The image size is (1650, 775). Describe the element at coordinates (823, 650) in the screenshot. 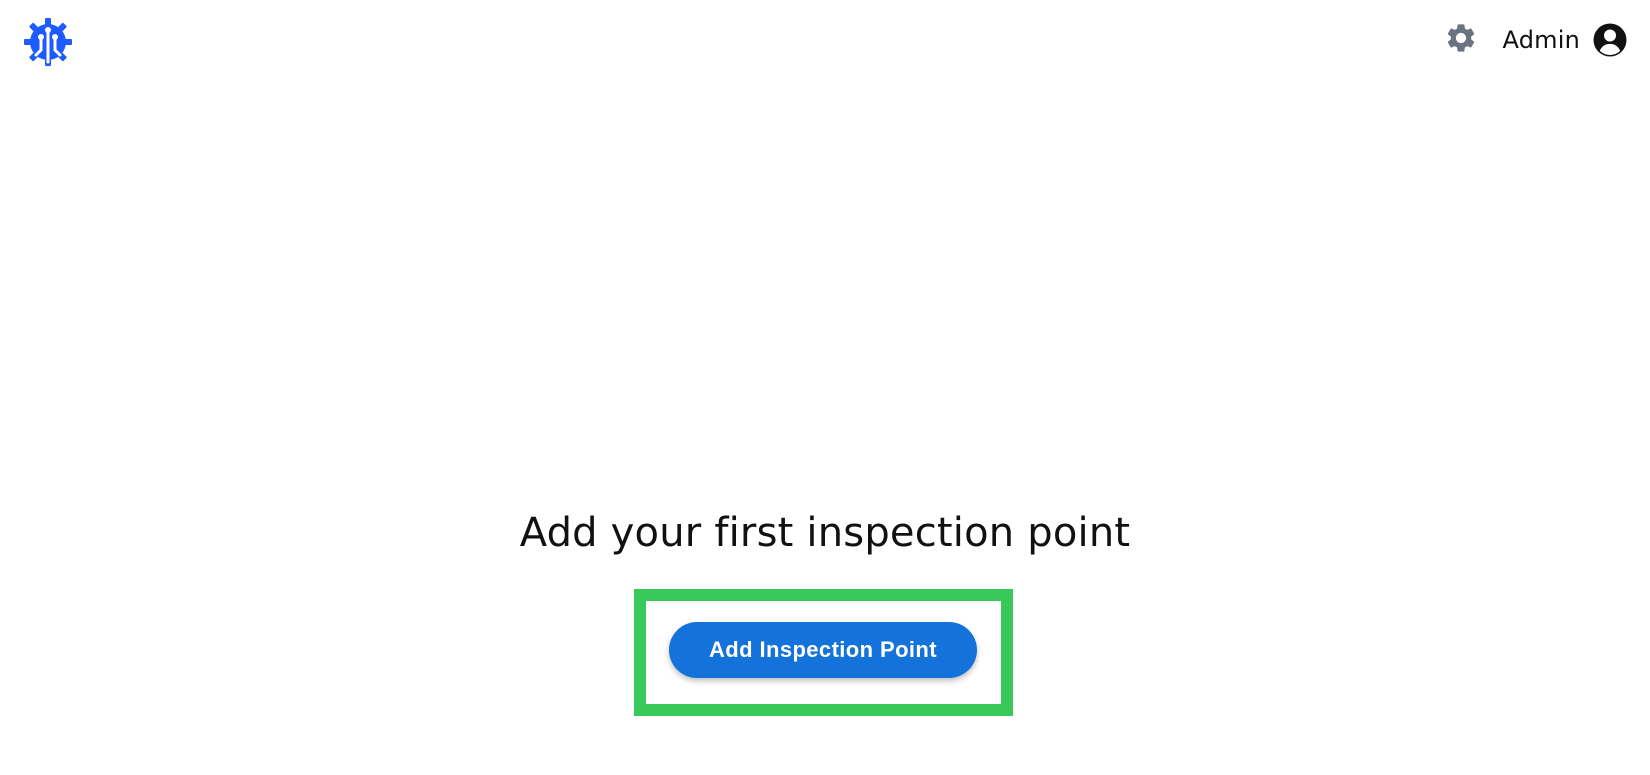

I see `add-inspection-point-button: Add Inspection Point` at that location.